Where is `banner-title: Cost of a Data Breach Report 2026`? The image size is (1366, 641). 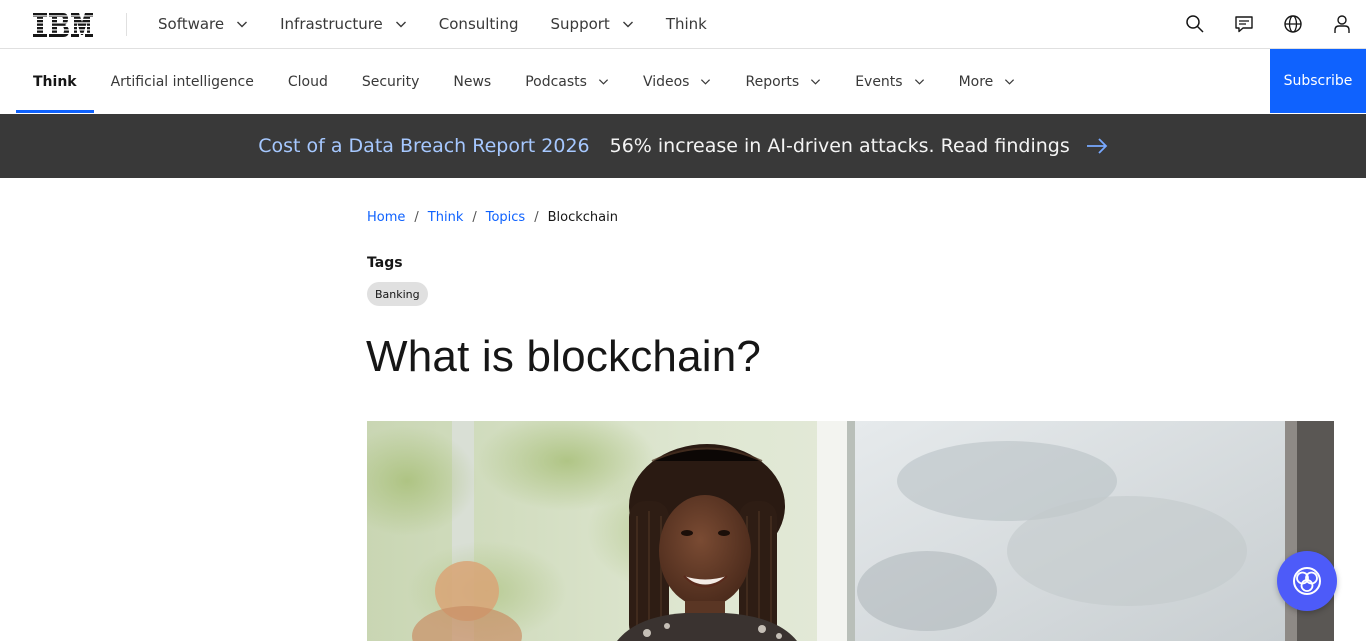 banner-title: Cost of a Data Breach Report 2026 is located at coordinates (424, 146).